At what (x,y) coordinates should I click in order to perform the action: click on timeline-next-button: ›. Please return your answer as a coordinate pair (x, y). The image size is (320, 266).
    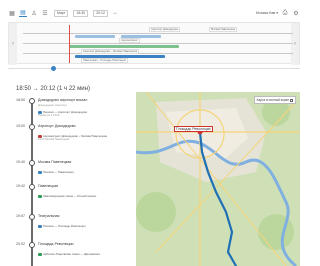
    Looking at the image, I should click on (295, 44).